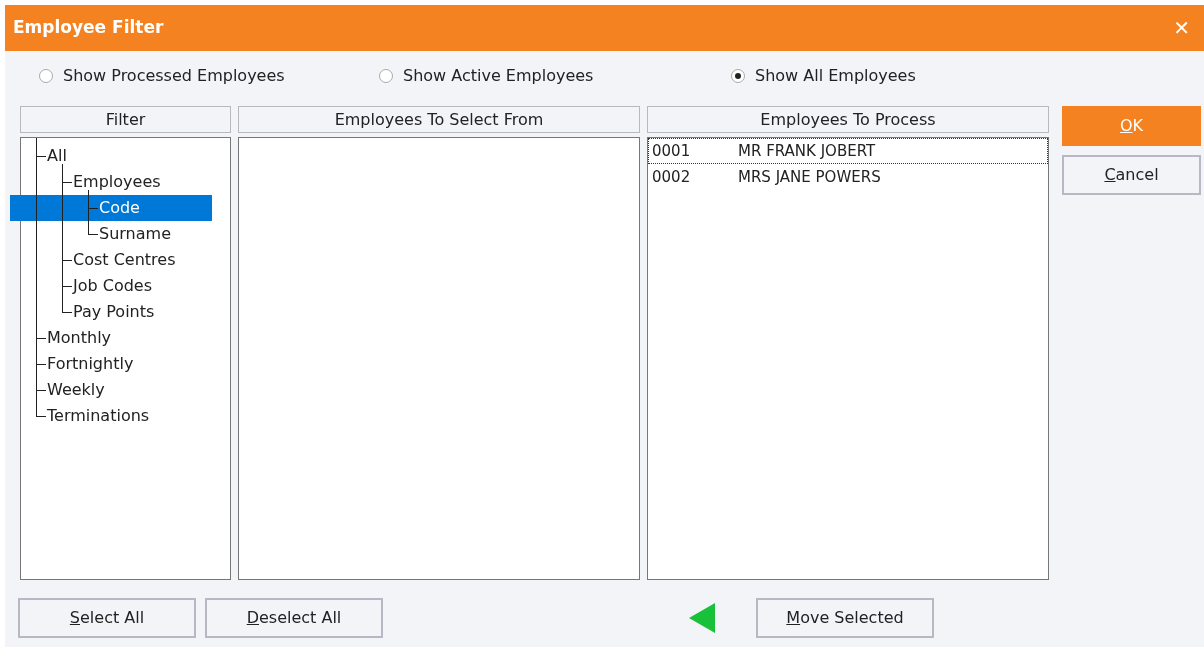 This screenshot has width=1204, height=647. I want to click on tree-item: Code, so click(111, 208).